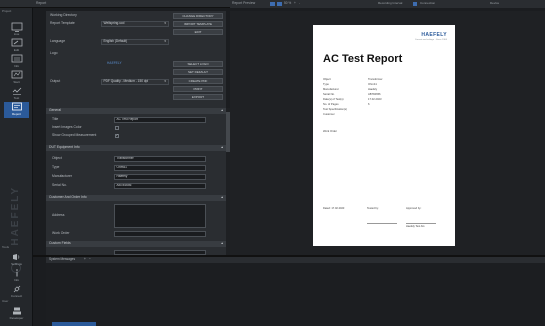 This screenshot has height=326, width=545. What do you see at coordinates (135, 24) in the screenshot?
I see `report-template-select: Wellspring.ucd ▾` at bounding box center [135, 24].